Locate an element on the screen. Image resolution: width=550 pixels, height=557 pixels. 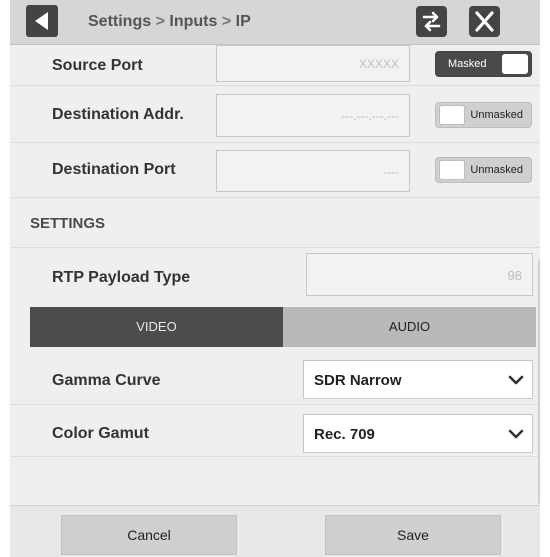
destination-addr-mask-toggle: Unmasked is located at coordinates (483, 115).